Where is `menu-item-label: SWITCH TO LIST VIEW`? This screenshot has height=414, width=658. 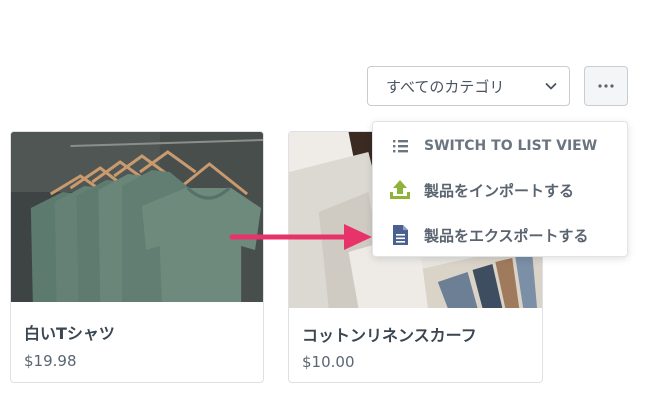 menu-item-label: SWITCH TO LIST VIEW is located at coordinates (511, 146).